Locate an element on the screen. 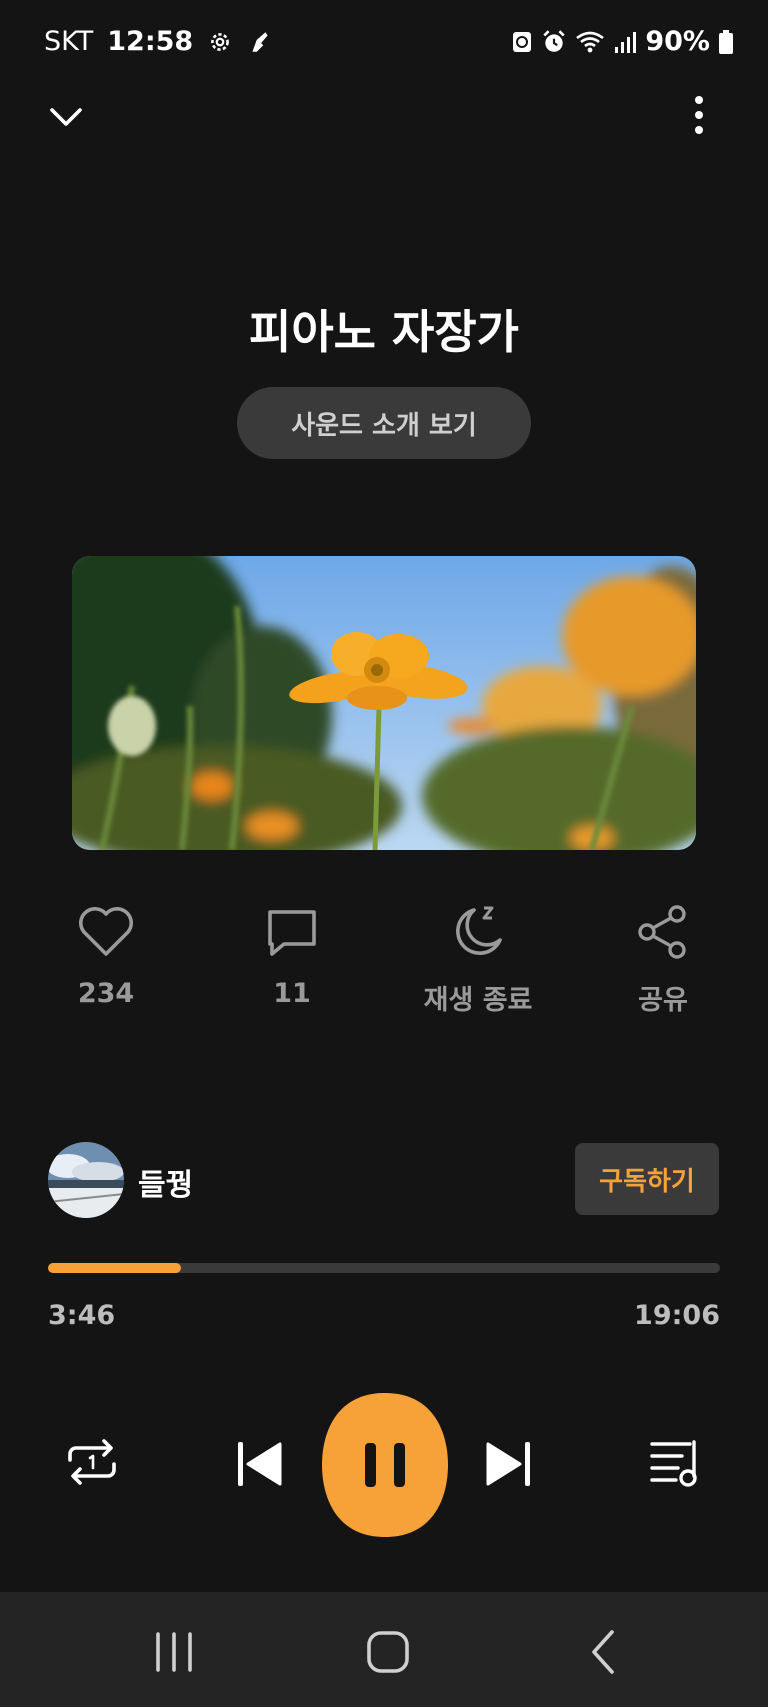  settings-gear-icon is located at coordinates (220, 42).